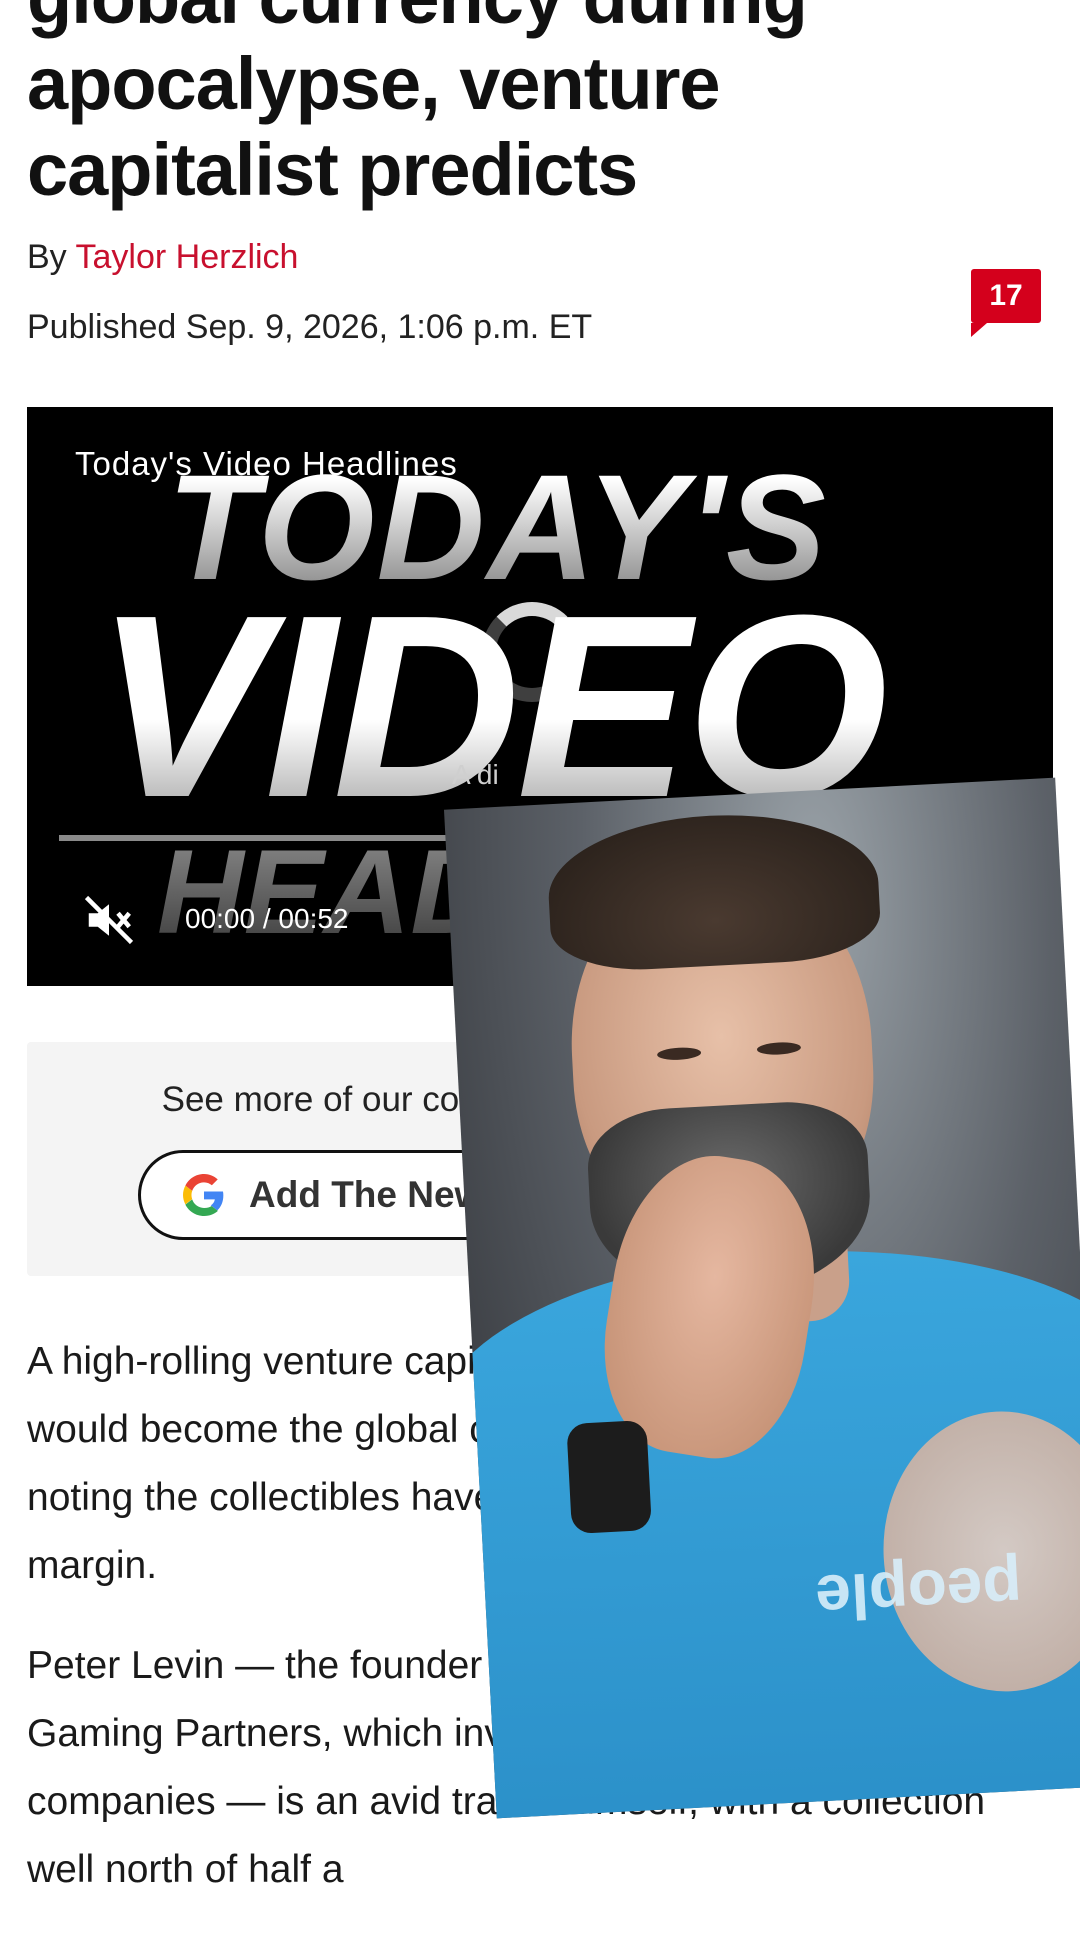 The width and height of the screenshot is (1080, 1936). I want to click on video-time: 00:00 / 00:52, so click(267, 919).